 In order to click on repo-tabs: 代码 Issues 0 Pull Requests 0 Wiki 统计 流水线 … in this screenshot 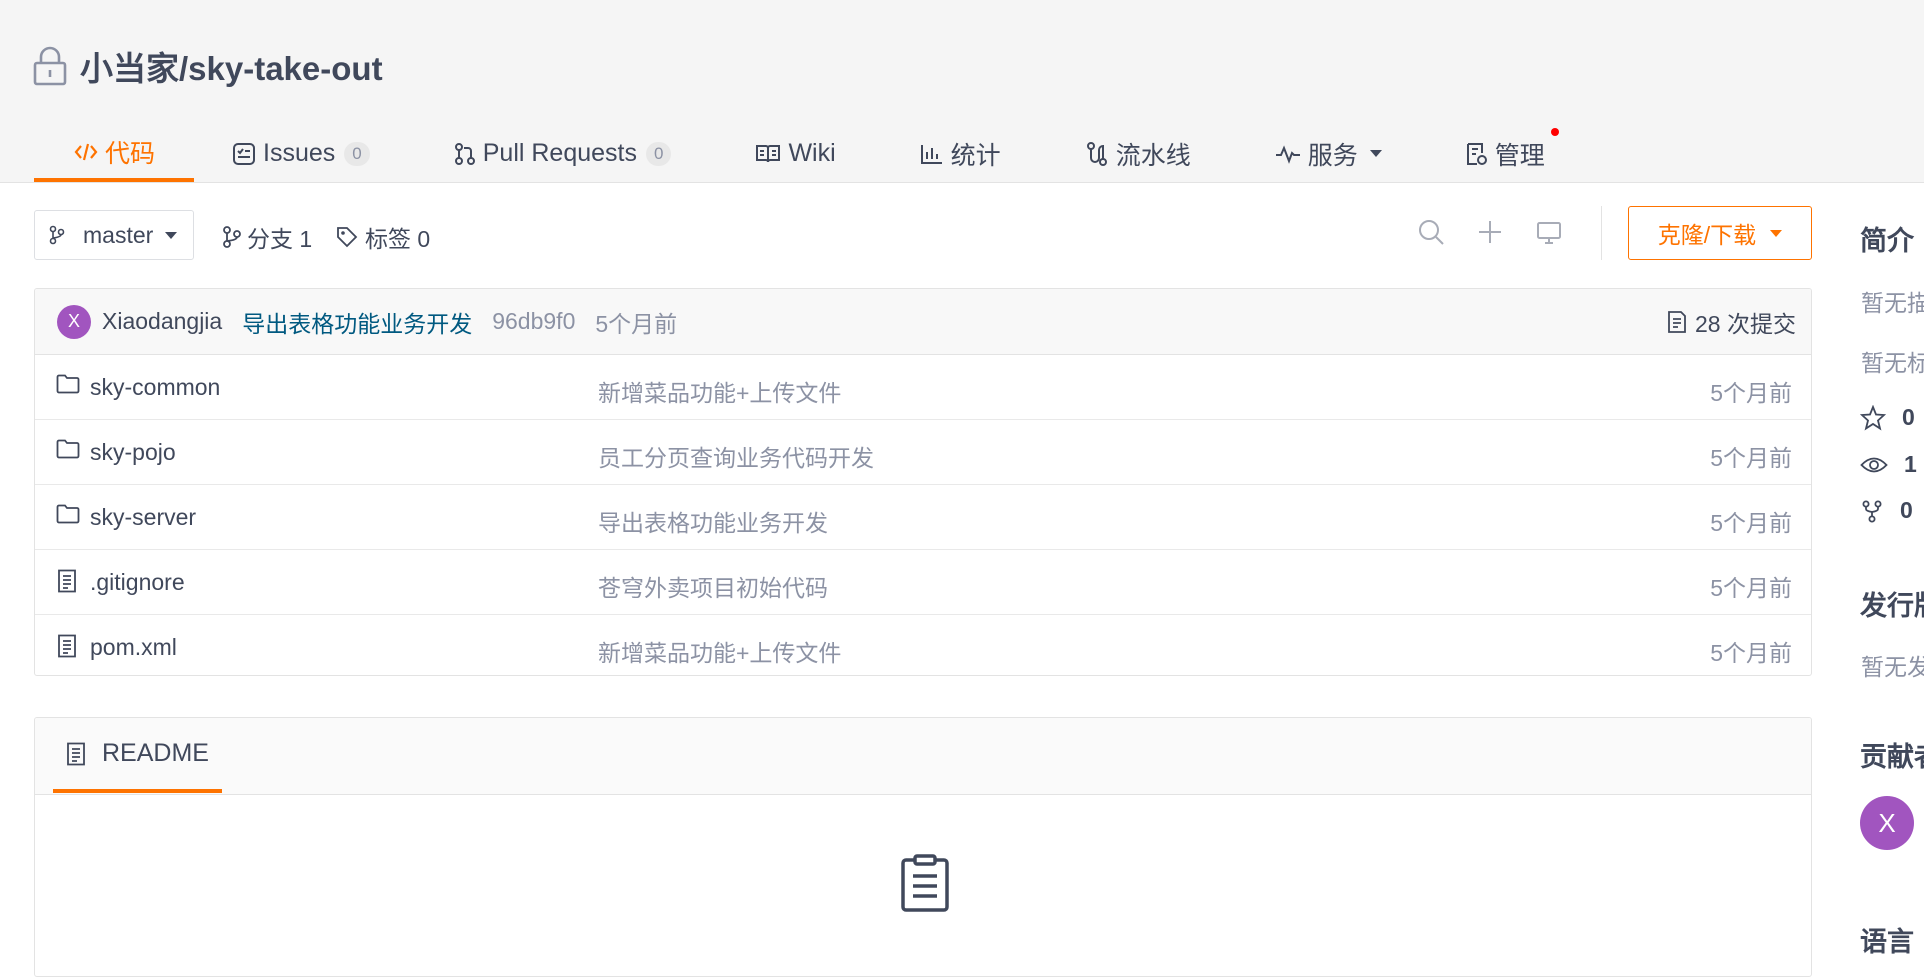, I will do `click(796, 153)`.